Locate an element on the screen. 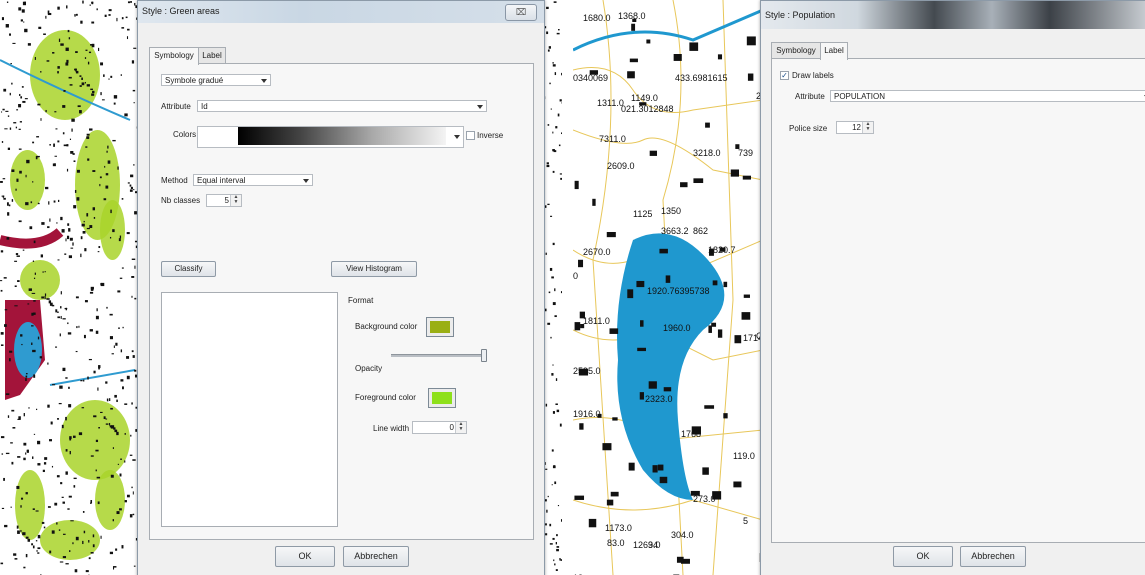 The image size is (1145, 575). colors-label: Colors is located at coordinates (185, 134).